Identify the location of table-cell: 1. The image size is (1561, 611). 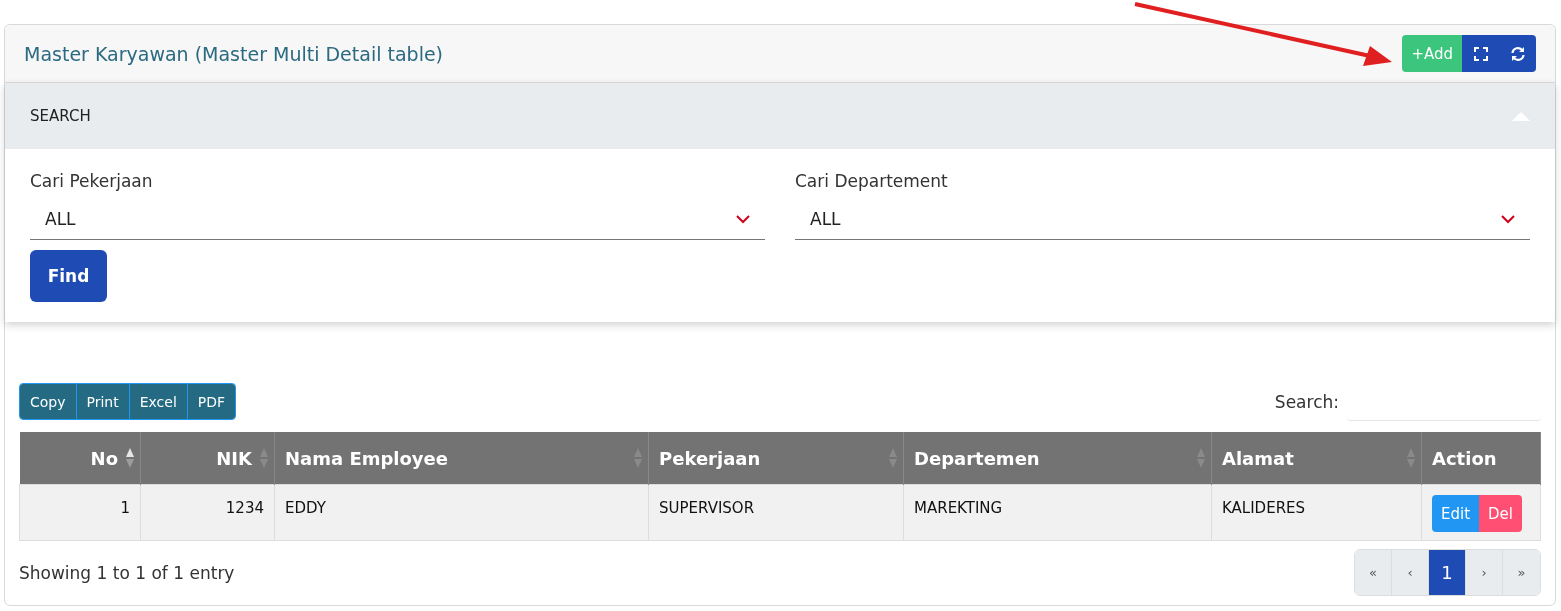
(80, 512).